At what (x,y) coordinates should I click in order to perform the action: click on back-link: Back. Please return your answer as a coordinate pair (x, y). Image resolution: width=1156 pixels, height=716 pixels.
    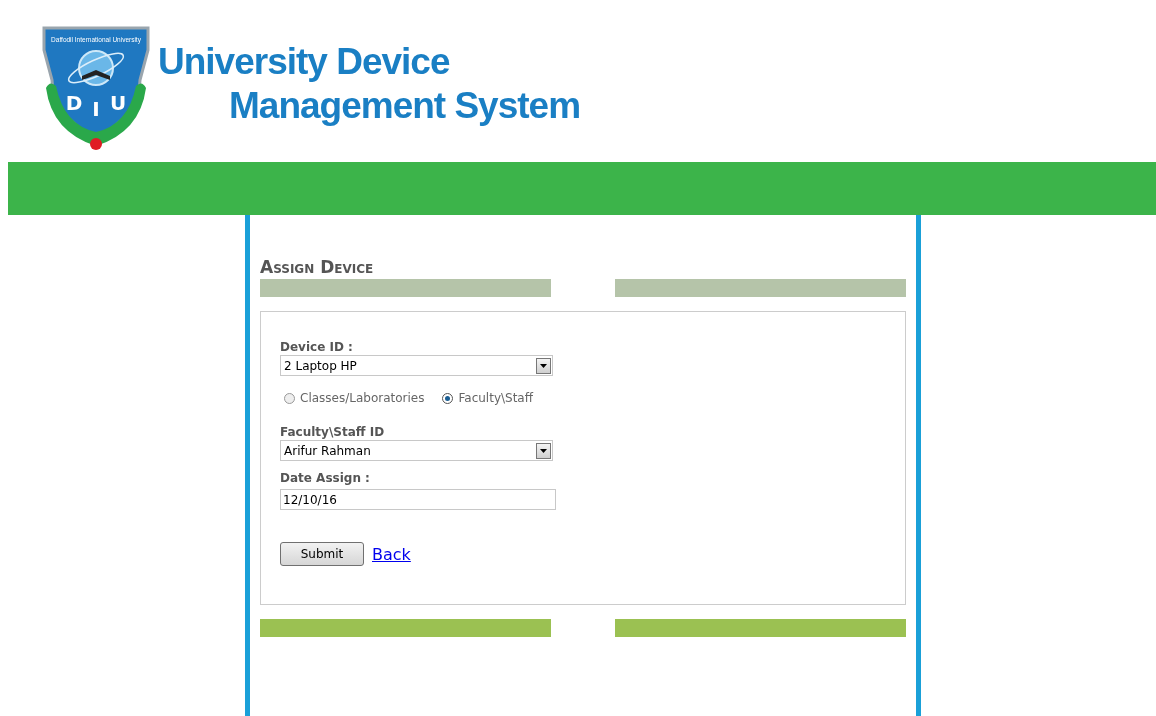
    Looking at the image, I should click on (391, 555).